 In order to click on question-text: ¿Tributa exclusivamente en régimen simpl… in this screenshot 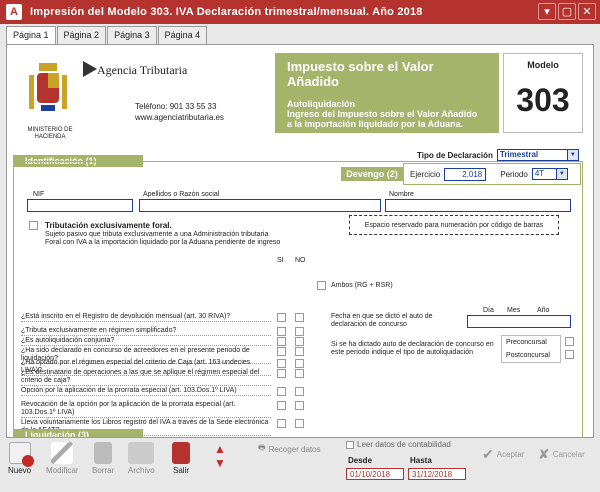, I will do `click(146, 331)`.